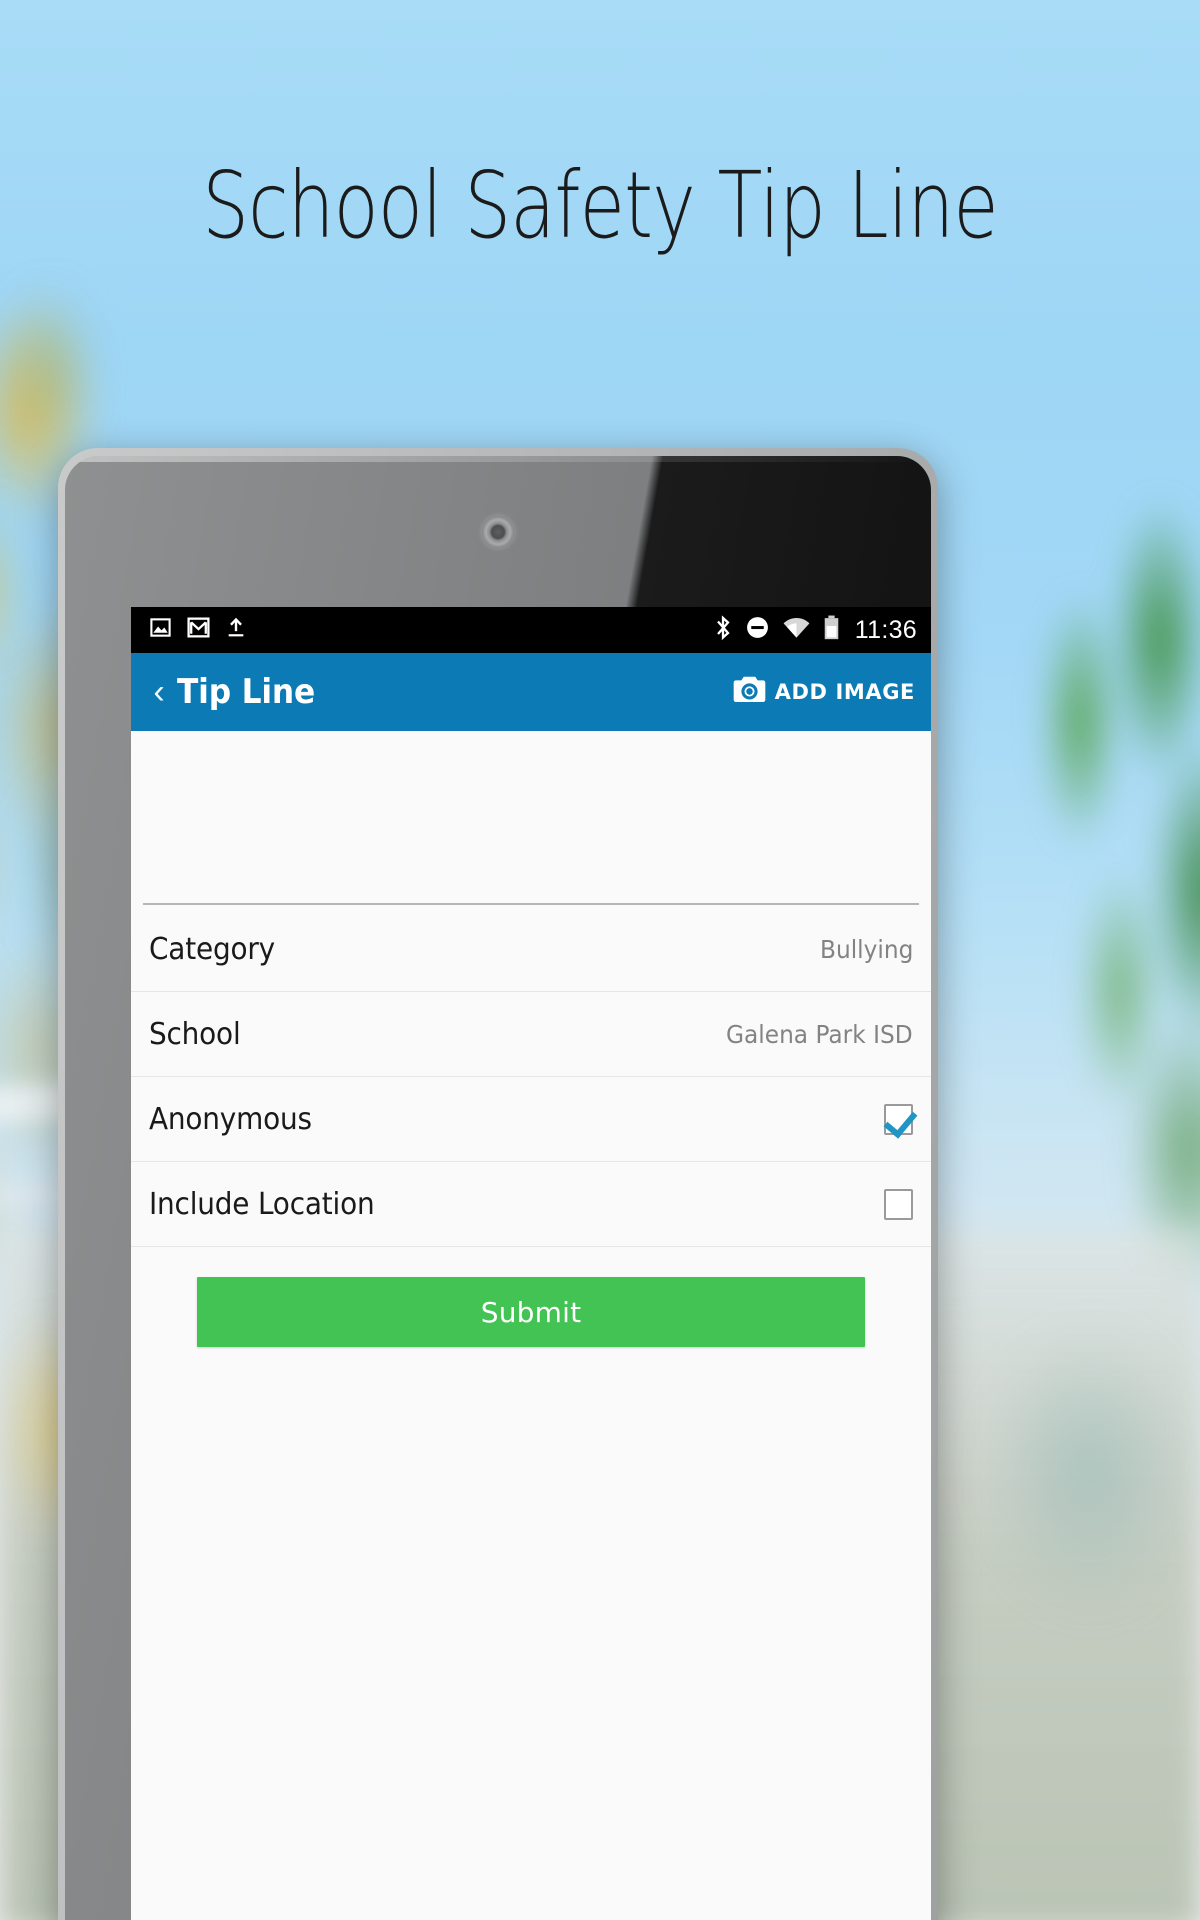  Describe the element at coordinates (1055, 1490) in the screenshot. I see `blurred-grass-right` at that location.